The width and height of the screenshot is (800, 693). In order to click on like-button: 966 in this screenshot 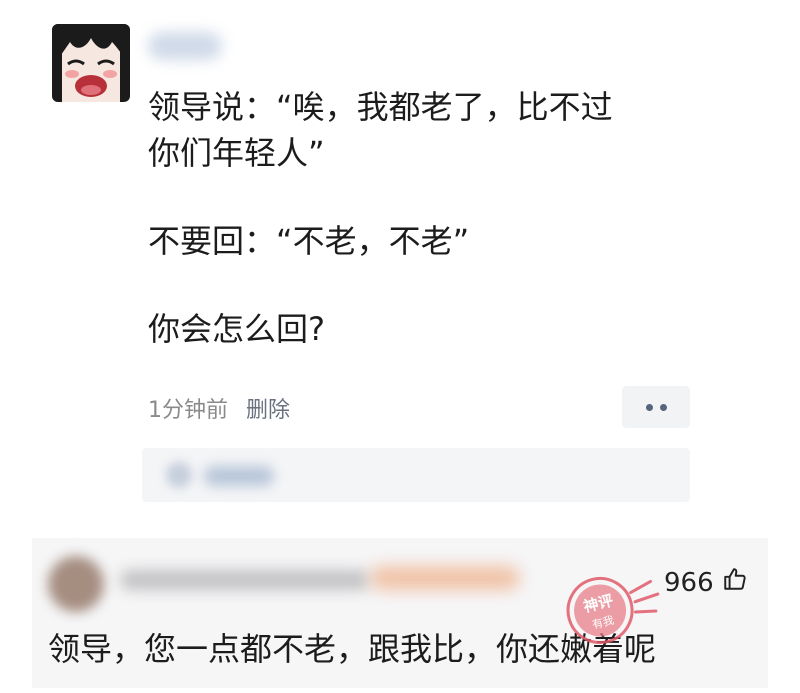, I will do `click(706, 582)`.